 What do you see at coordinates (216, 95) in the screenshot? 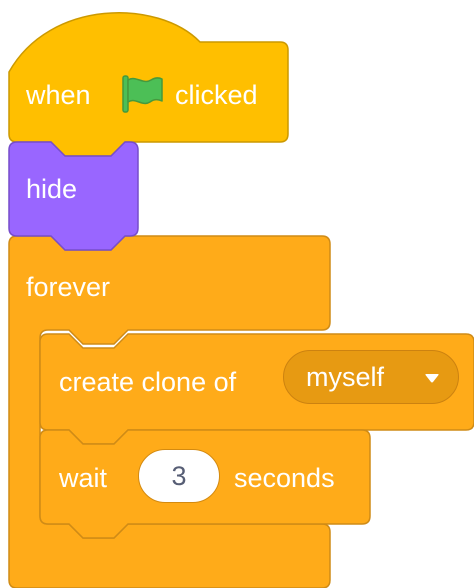
I see `clicked-label: clicked` at bounding box center [216, 95].